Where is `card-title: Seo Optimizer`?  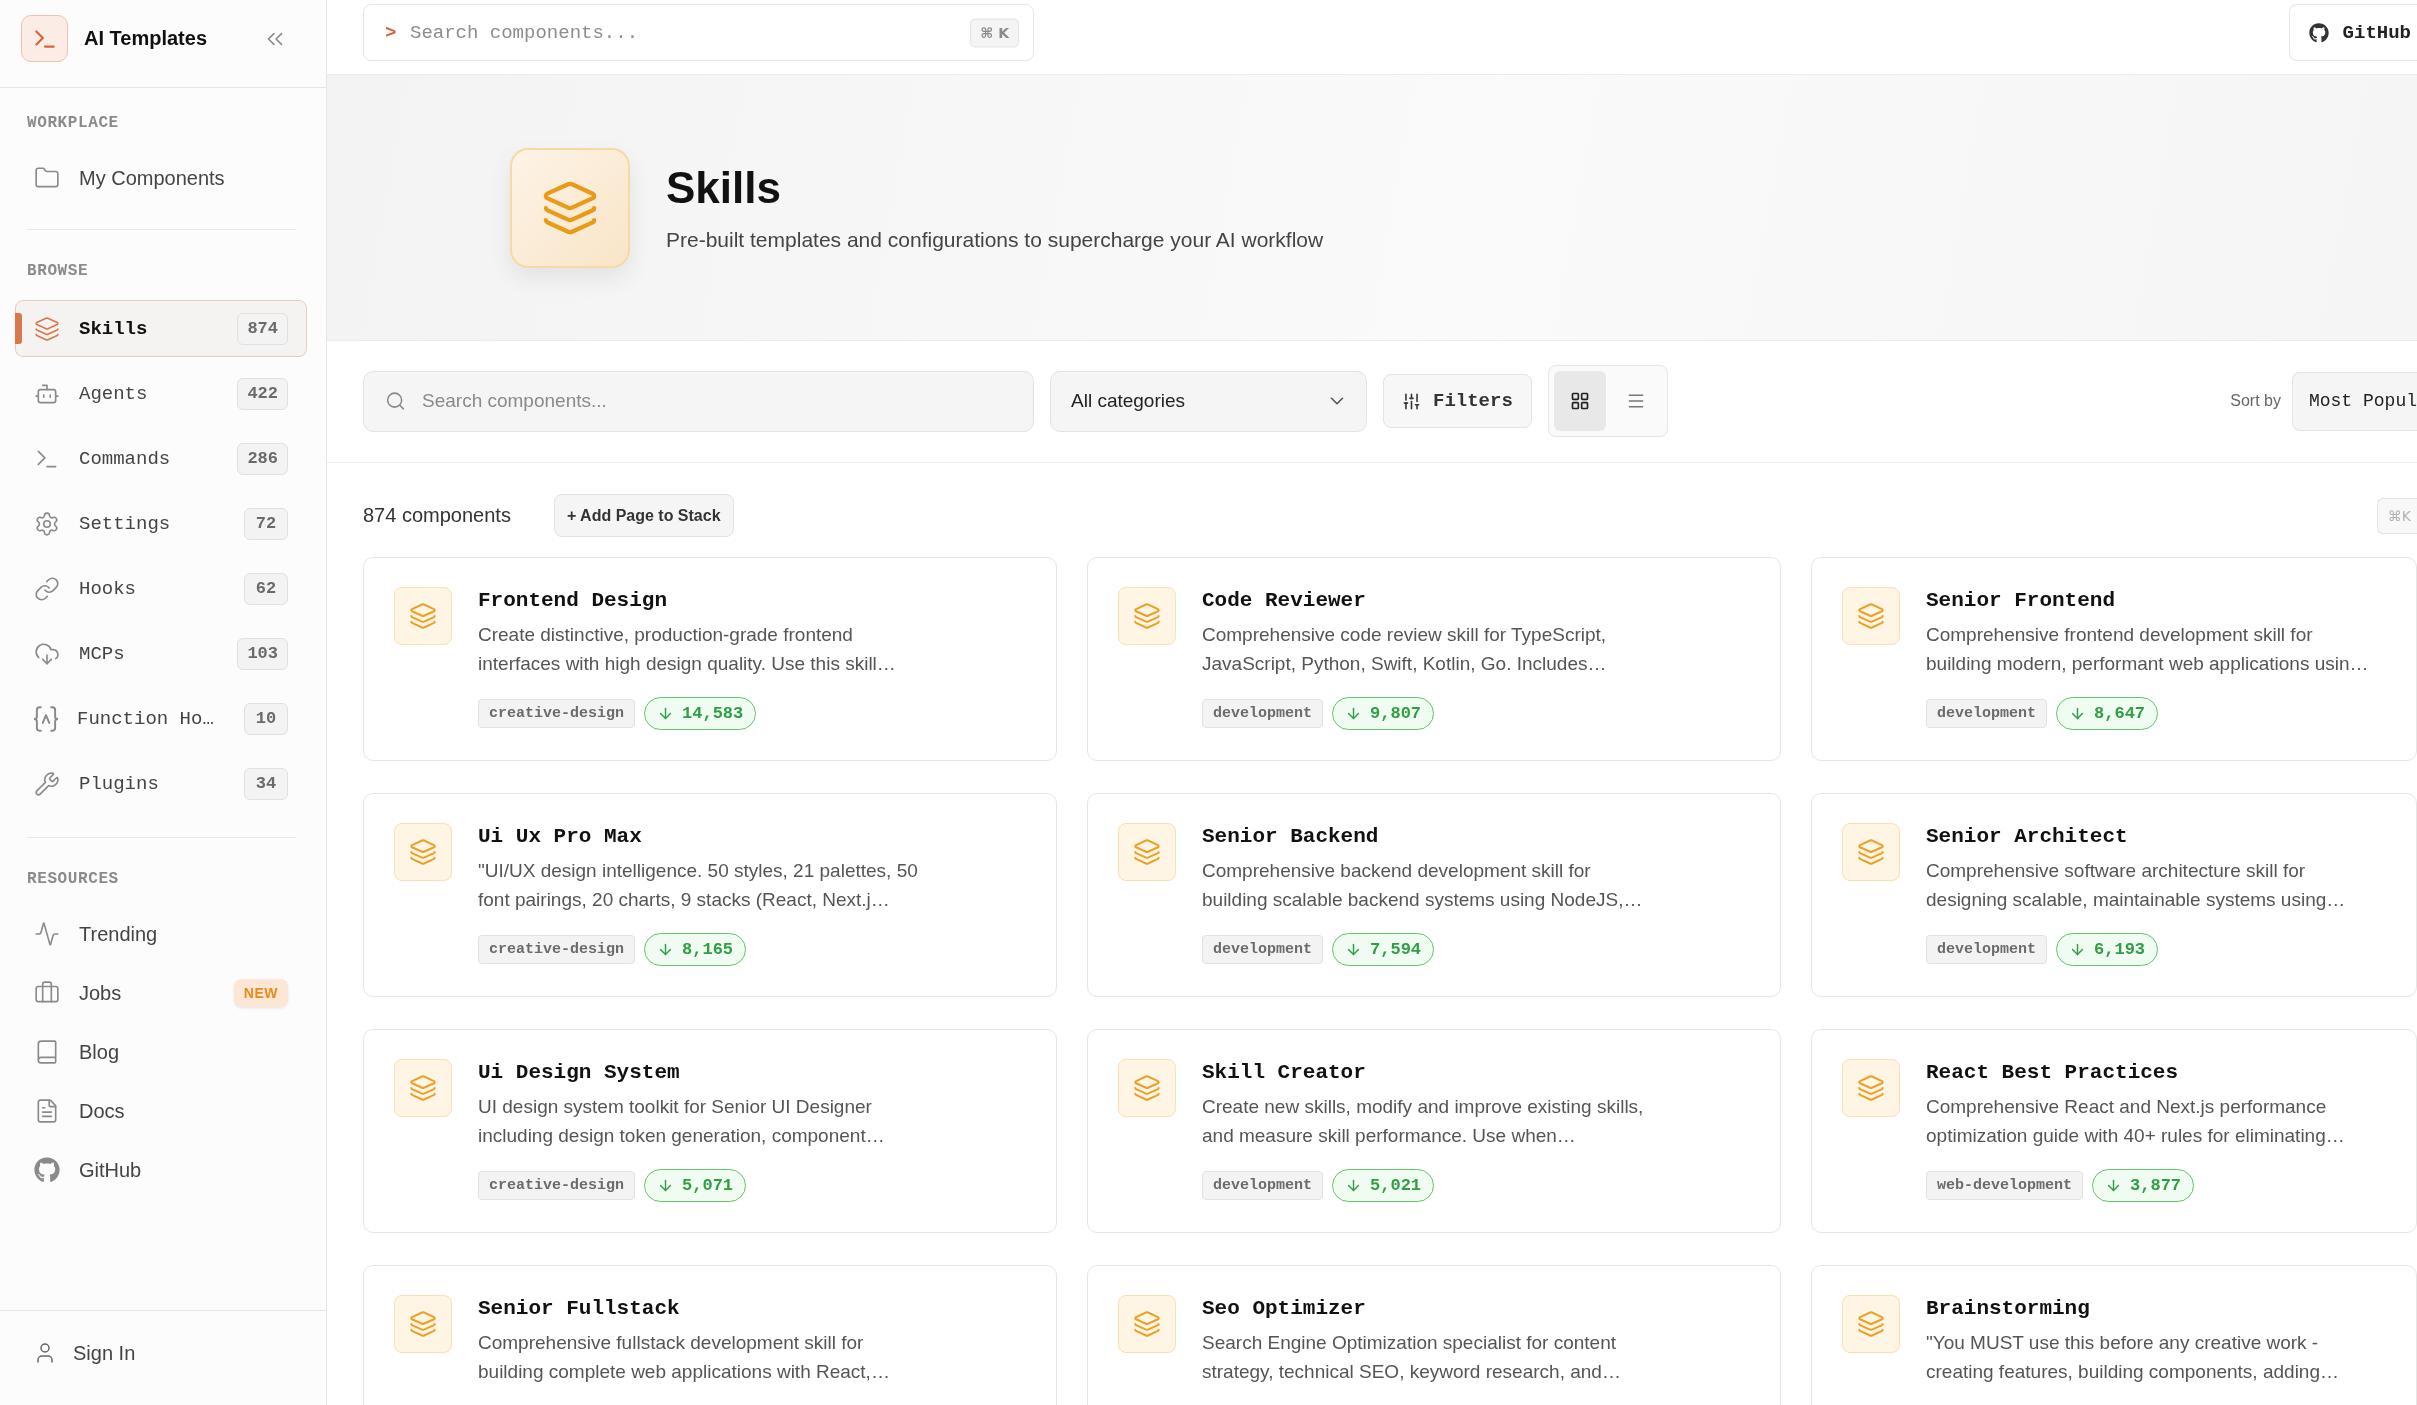
card-title: Seo Optimizer is located at coordinates (1284, 1309).